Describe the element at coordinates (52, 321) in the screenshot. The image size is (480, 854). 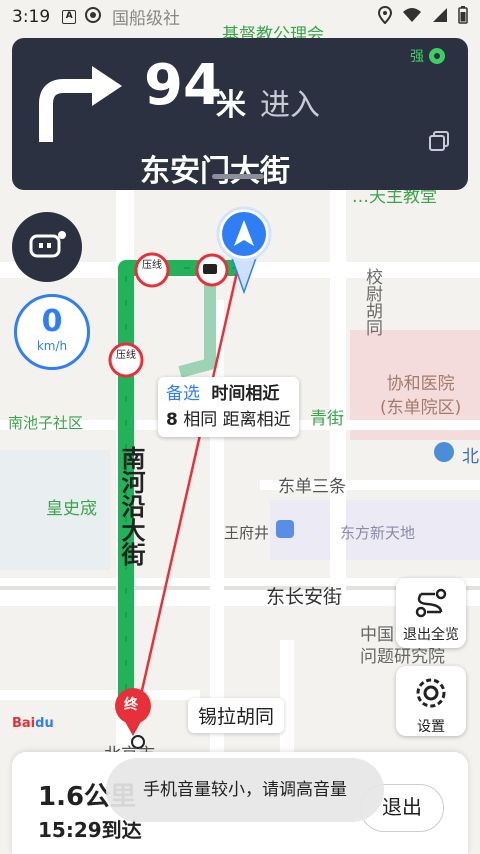
I see `speed-value: 0` at that location.